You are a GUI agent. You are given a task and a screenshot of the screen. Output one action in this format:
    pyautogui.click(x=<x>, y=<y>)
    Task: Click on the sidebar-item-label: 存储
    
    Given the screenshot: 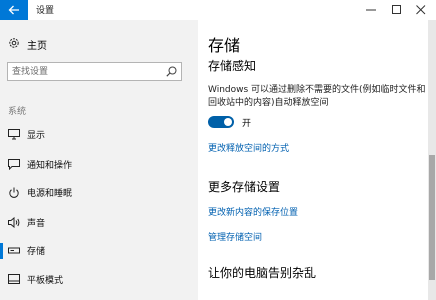 What is the action you would take?
    pyautogui.click(x=36, y=252)
    